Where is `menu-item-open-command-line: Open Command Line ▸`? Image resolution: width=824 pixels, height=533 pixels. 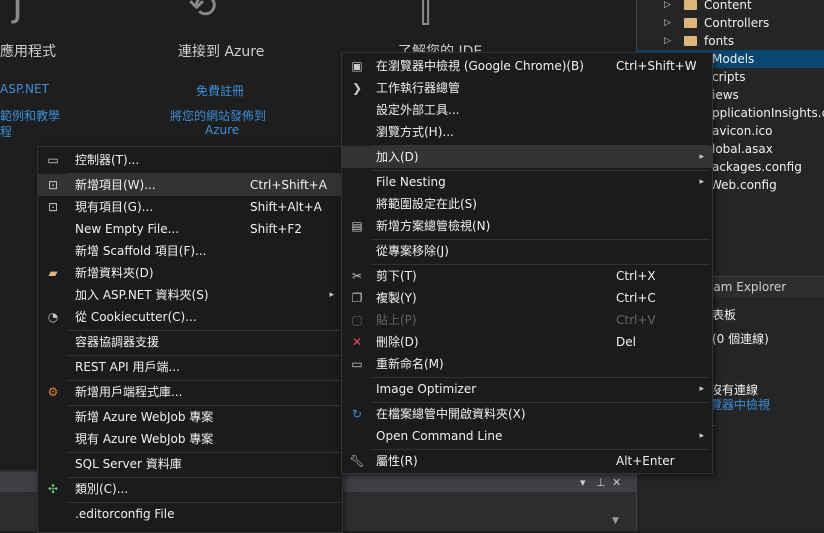
menu-item-open-command-line: Open Command Line ▸ is located at coordinates (527, 436).